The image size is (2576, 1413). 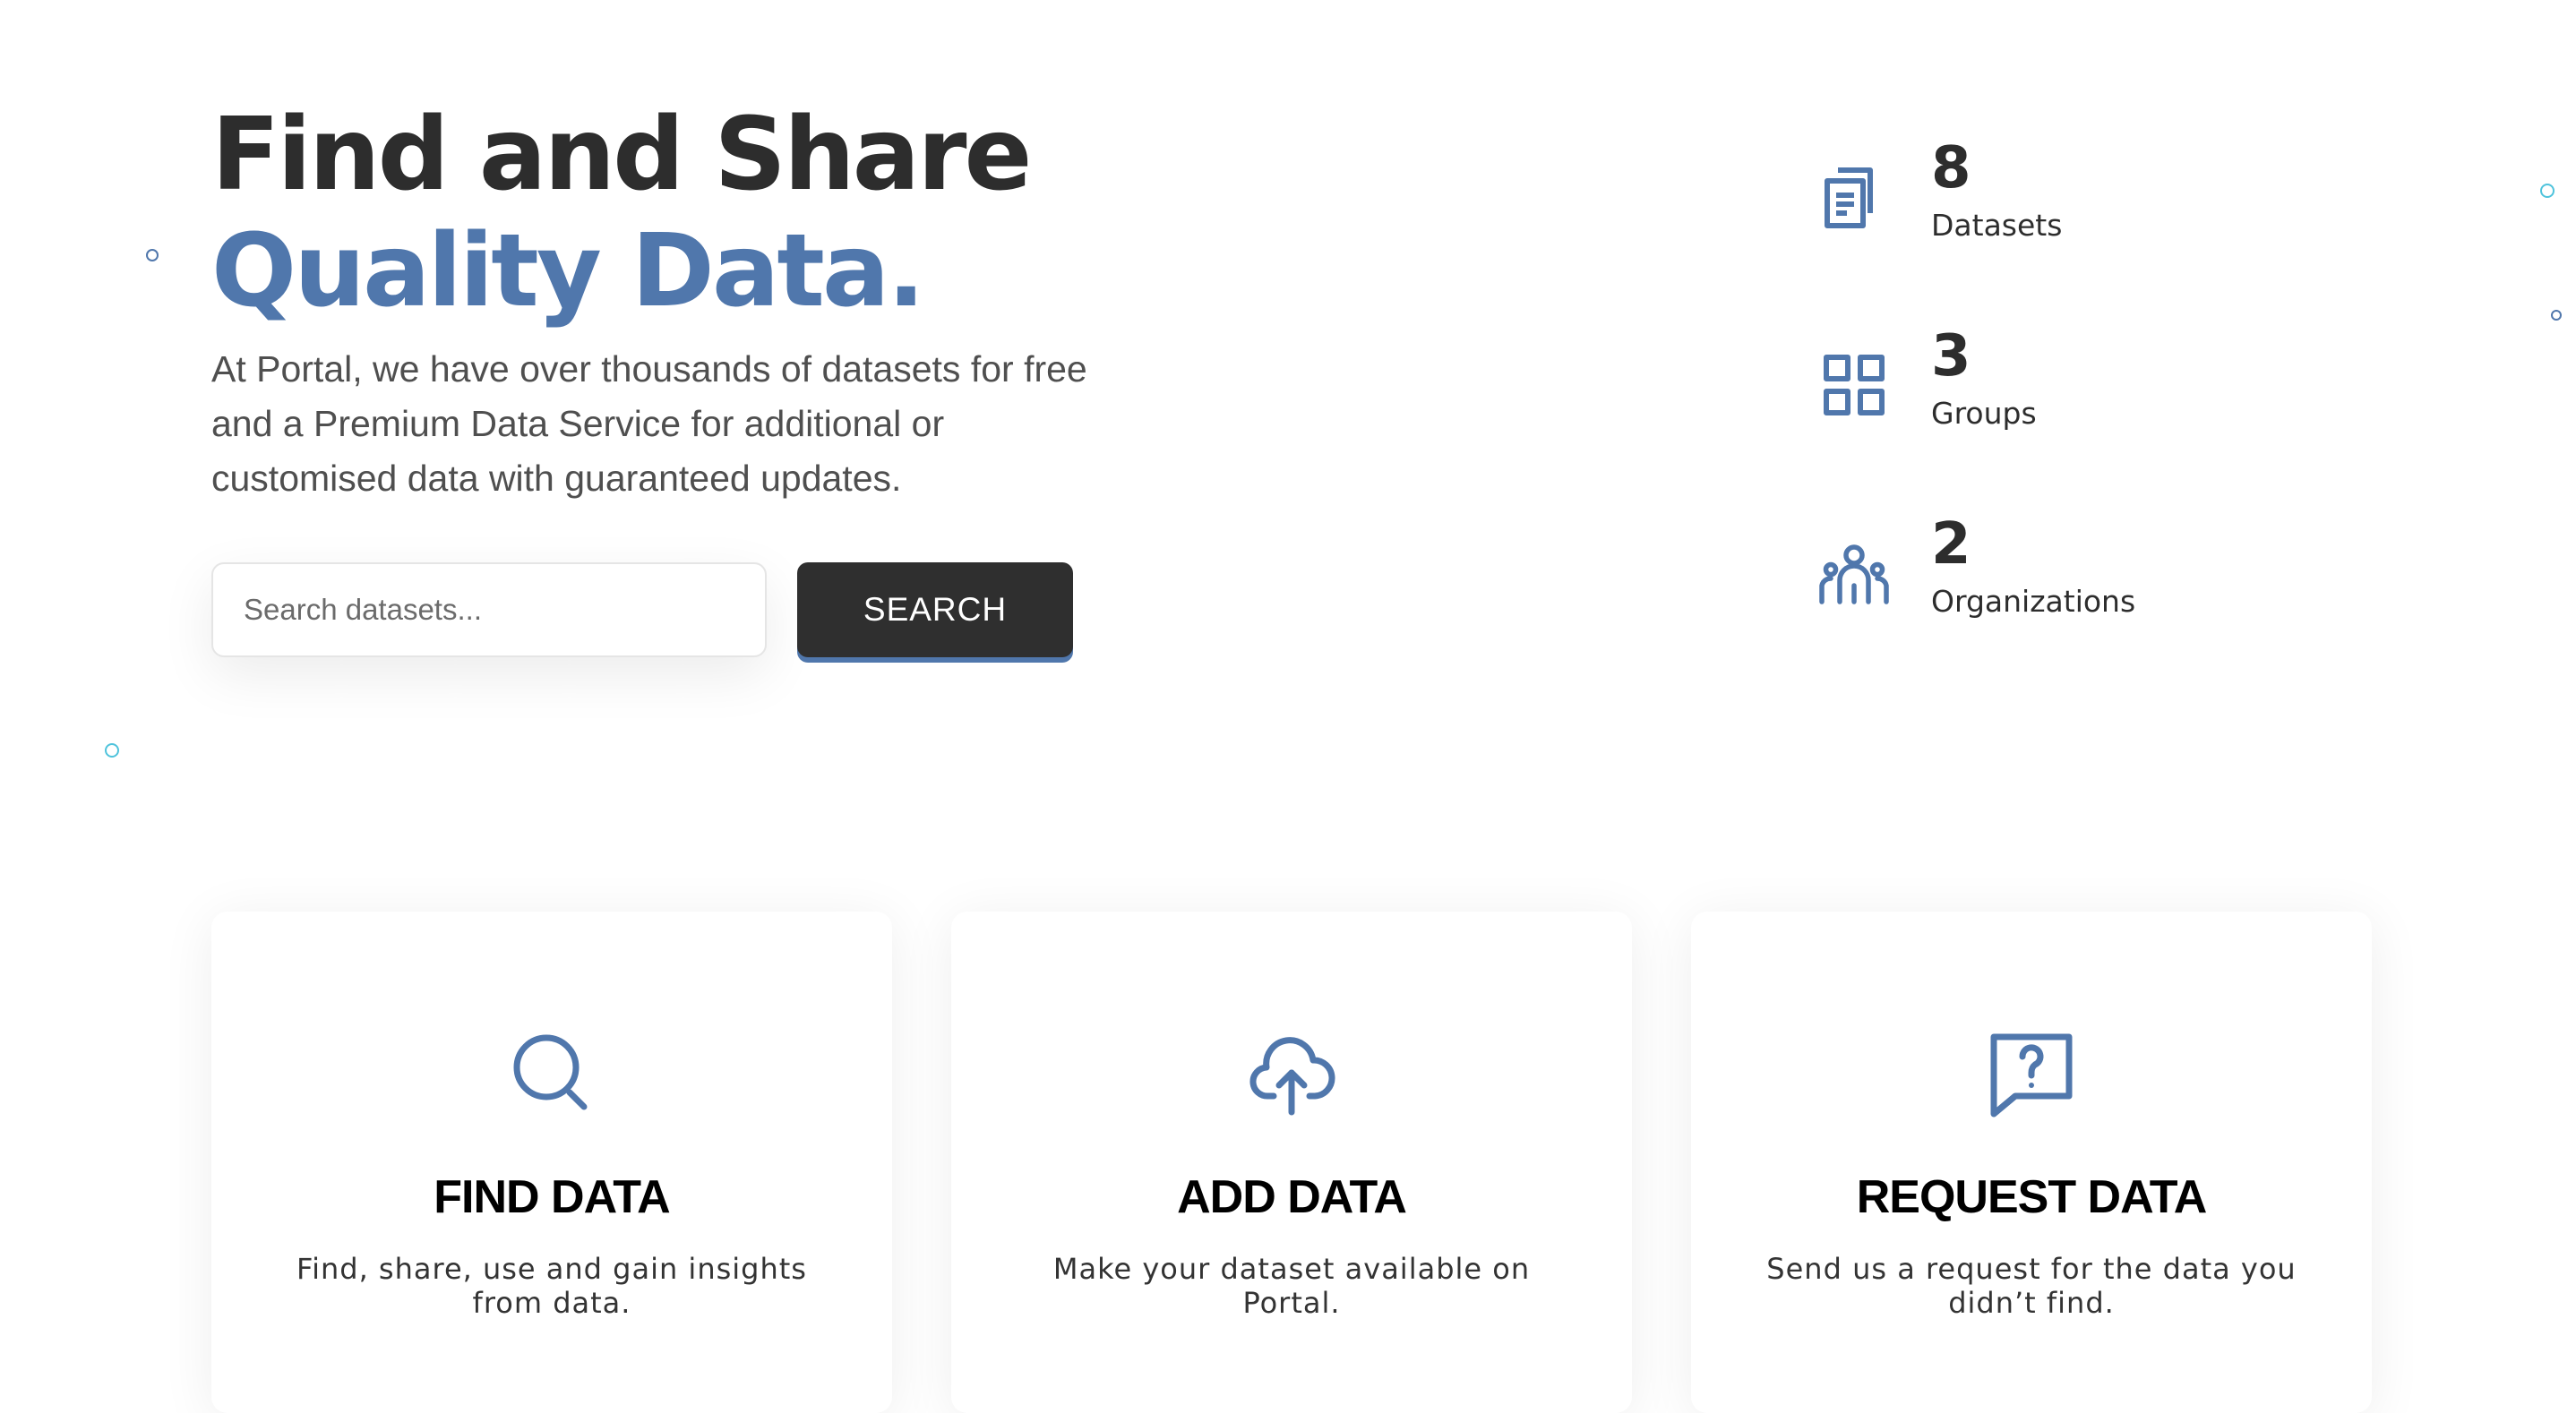 I want to click on stat-value: 8, so click(x=1951, y=168).